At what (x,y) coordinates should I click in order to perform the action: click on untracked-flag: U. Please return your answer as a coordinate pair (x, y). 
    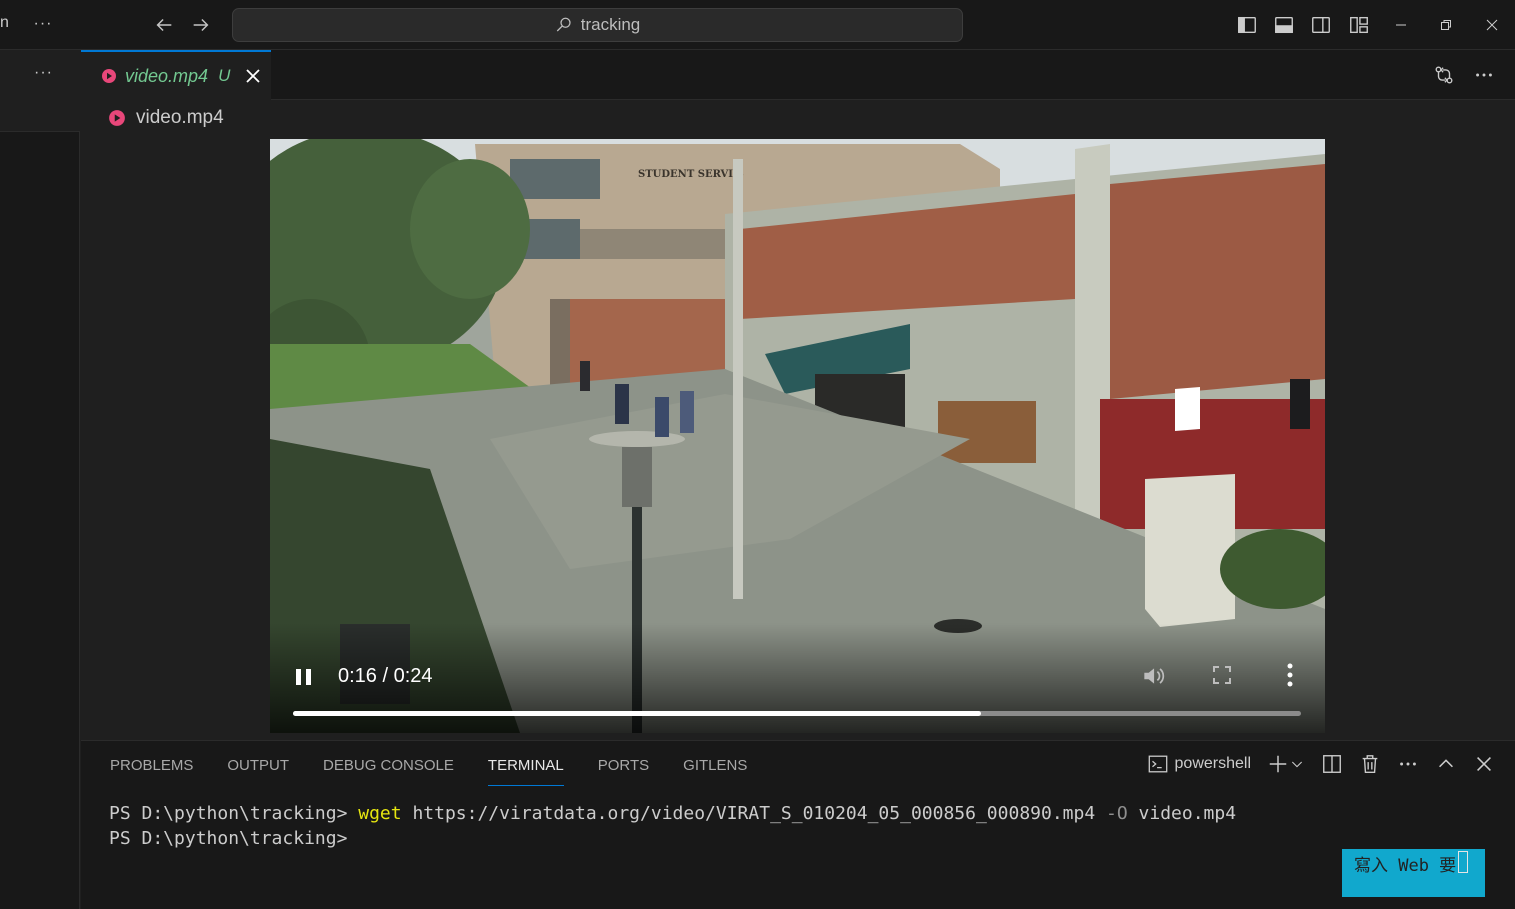
    Looking at the image, I should click on (224, 75).